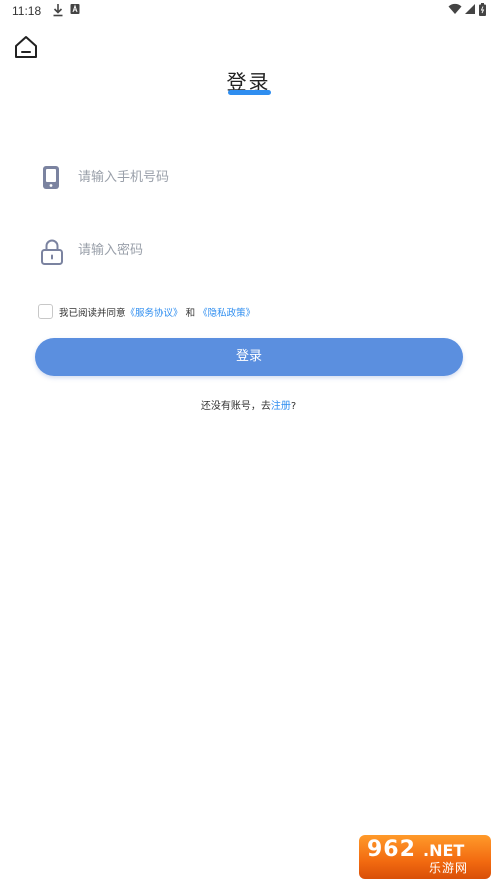  I want to click on register-suffix: ?, so click(293, 406).